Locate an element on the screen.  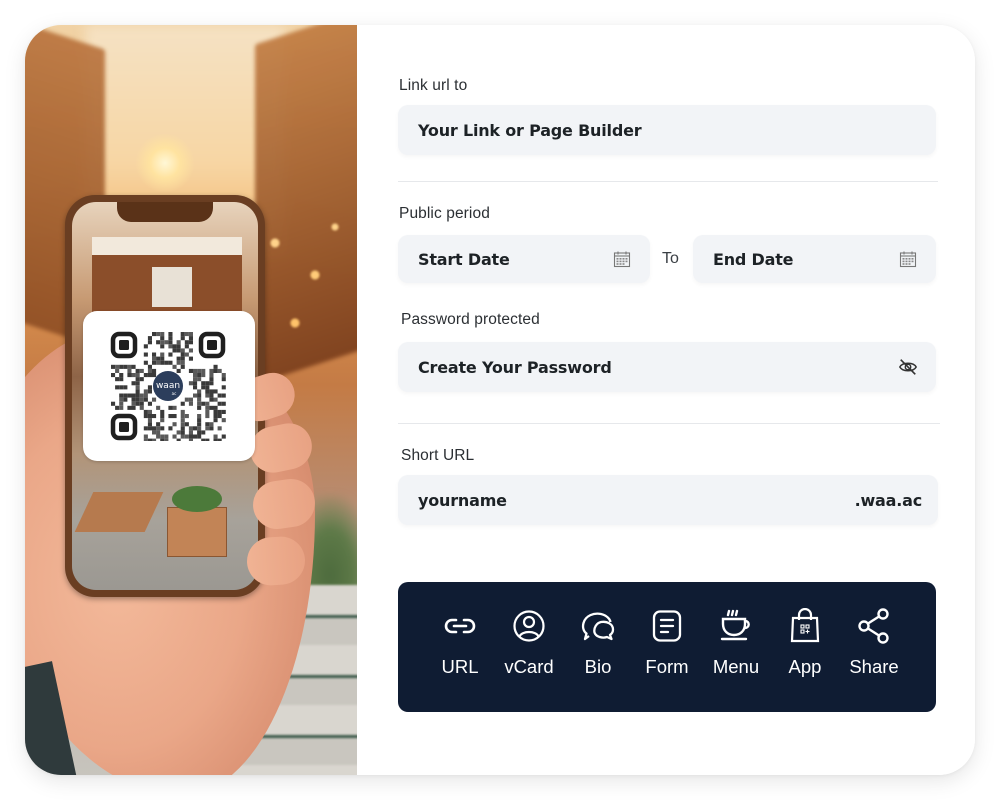
shopping-bag-icon is located at coordinates (805, 626).